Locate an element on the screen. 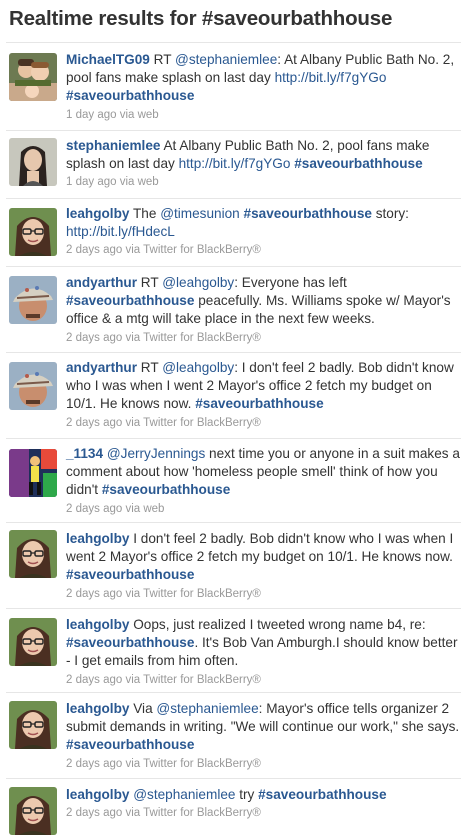  avatar-woman-dark-hair is located at coordinates (33, 162).